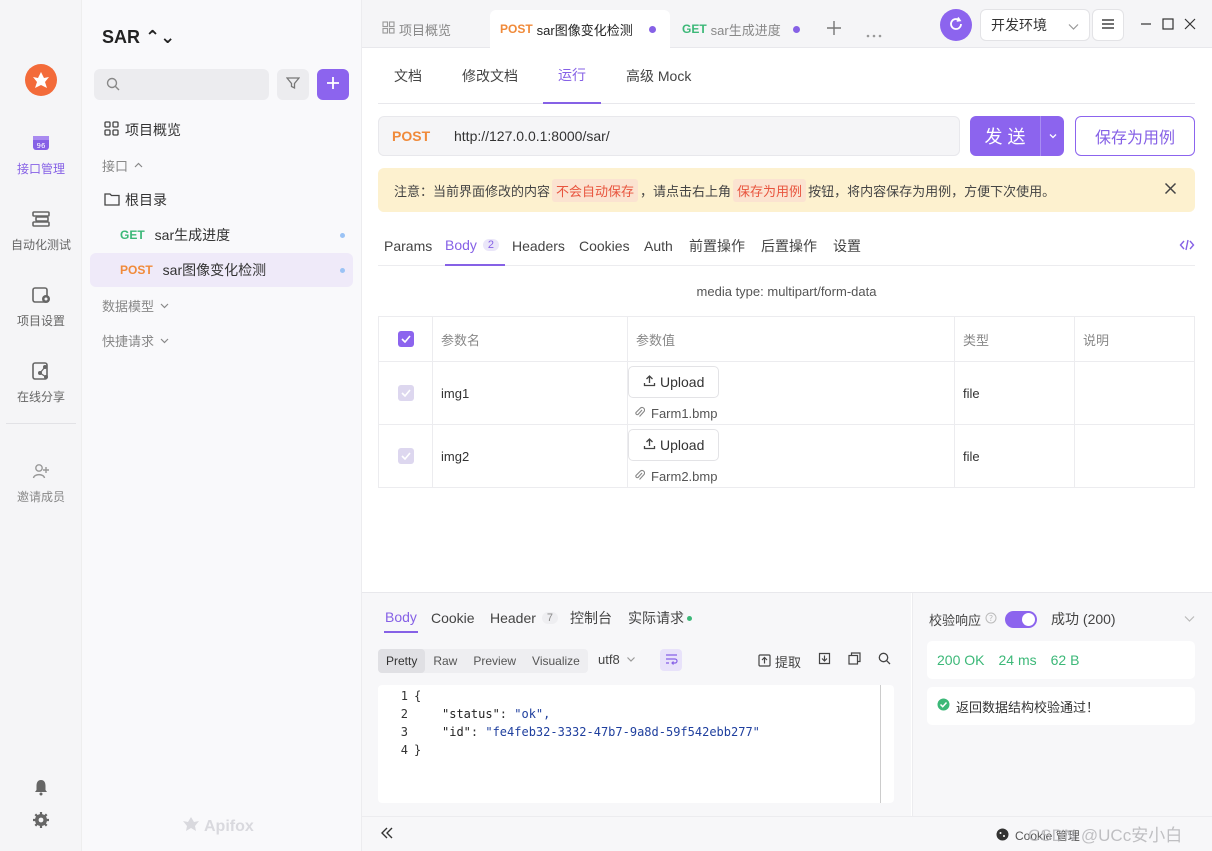  Describe the element at coordinates (580, 29) in the screenshot. I see `tab-post-sar-detect: POST sar图像变化检测` at that location.